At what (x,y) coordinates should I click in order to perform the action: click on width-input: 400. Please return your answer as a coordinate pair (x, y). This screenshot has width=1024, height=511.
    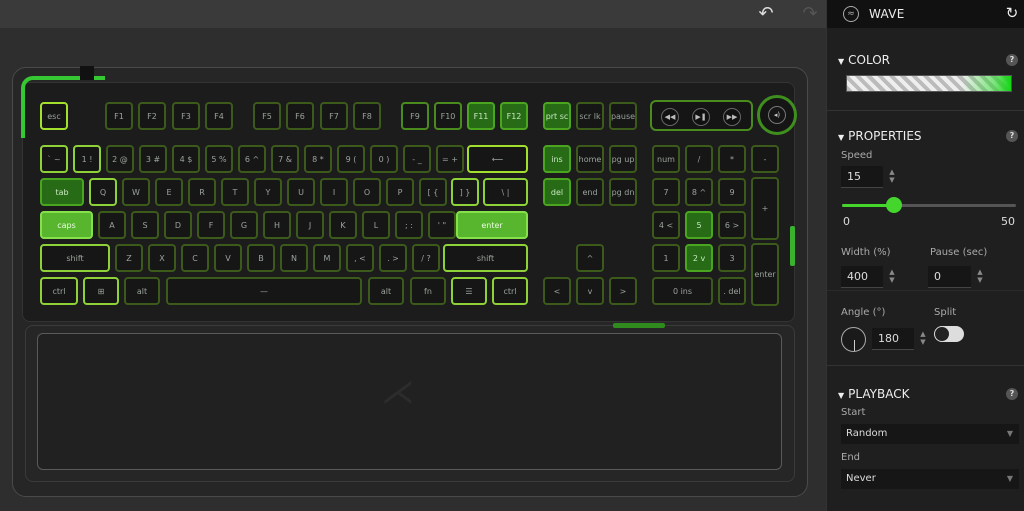
    Looking at the image, I should click on (862, 277).